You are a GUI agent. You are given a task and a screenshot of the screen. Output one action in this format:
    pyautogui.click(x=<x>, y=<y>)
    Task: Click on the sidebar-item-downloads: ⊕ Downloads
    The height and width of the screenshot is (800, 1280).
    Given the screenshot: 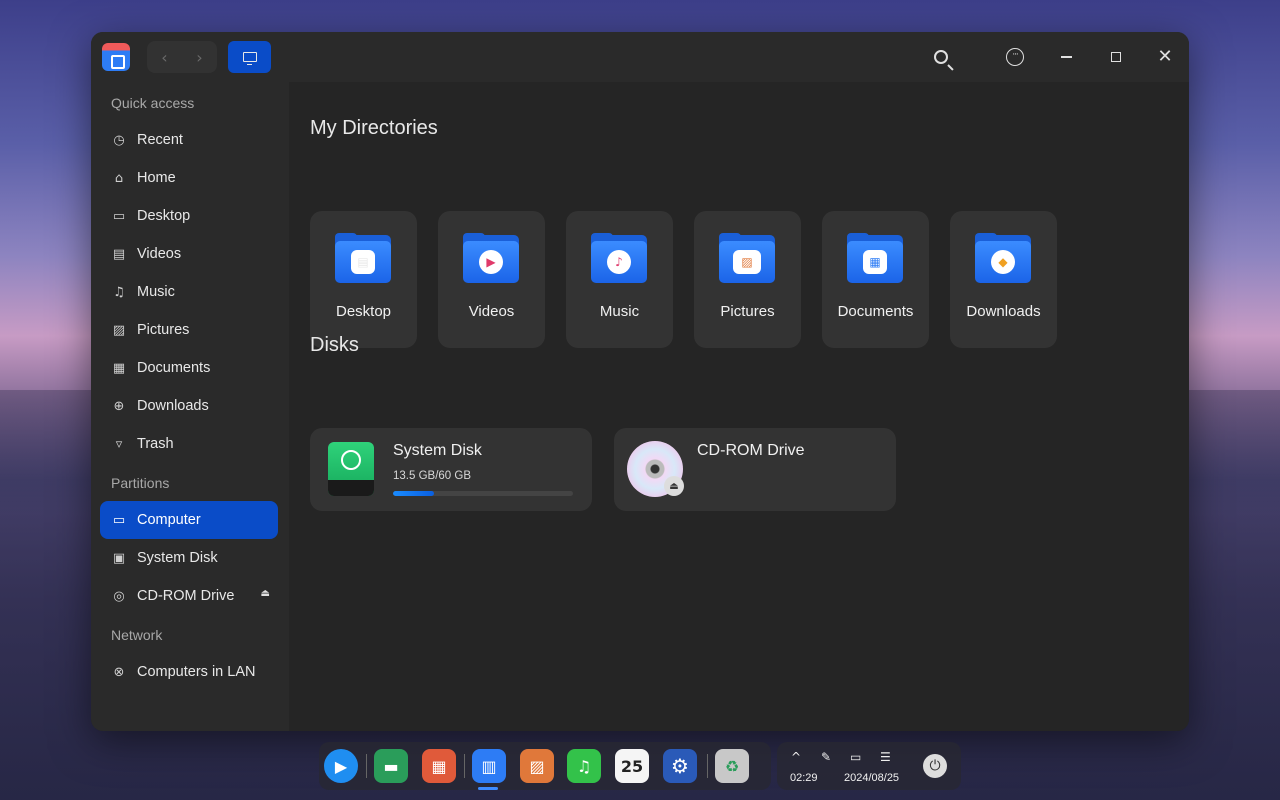 What is the action you would take?
    pyautogui.click(x=189, y=406)
    